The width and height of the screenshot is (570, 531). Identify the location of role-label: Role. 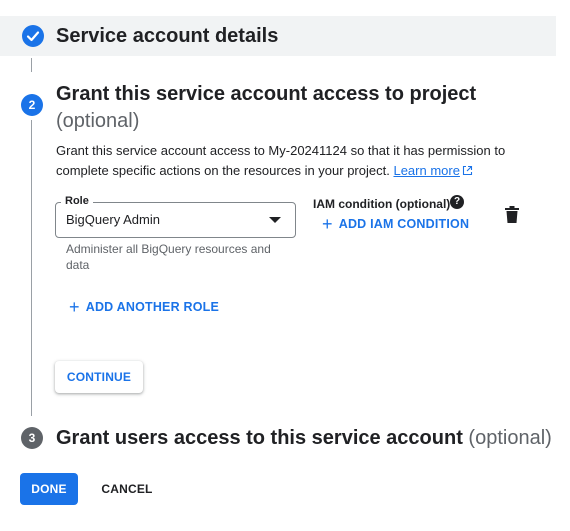
(77, 201).